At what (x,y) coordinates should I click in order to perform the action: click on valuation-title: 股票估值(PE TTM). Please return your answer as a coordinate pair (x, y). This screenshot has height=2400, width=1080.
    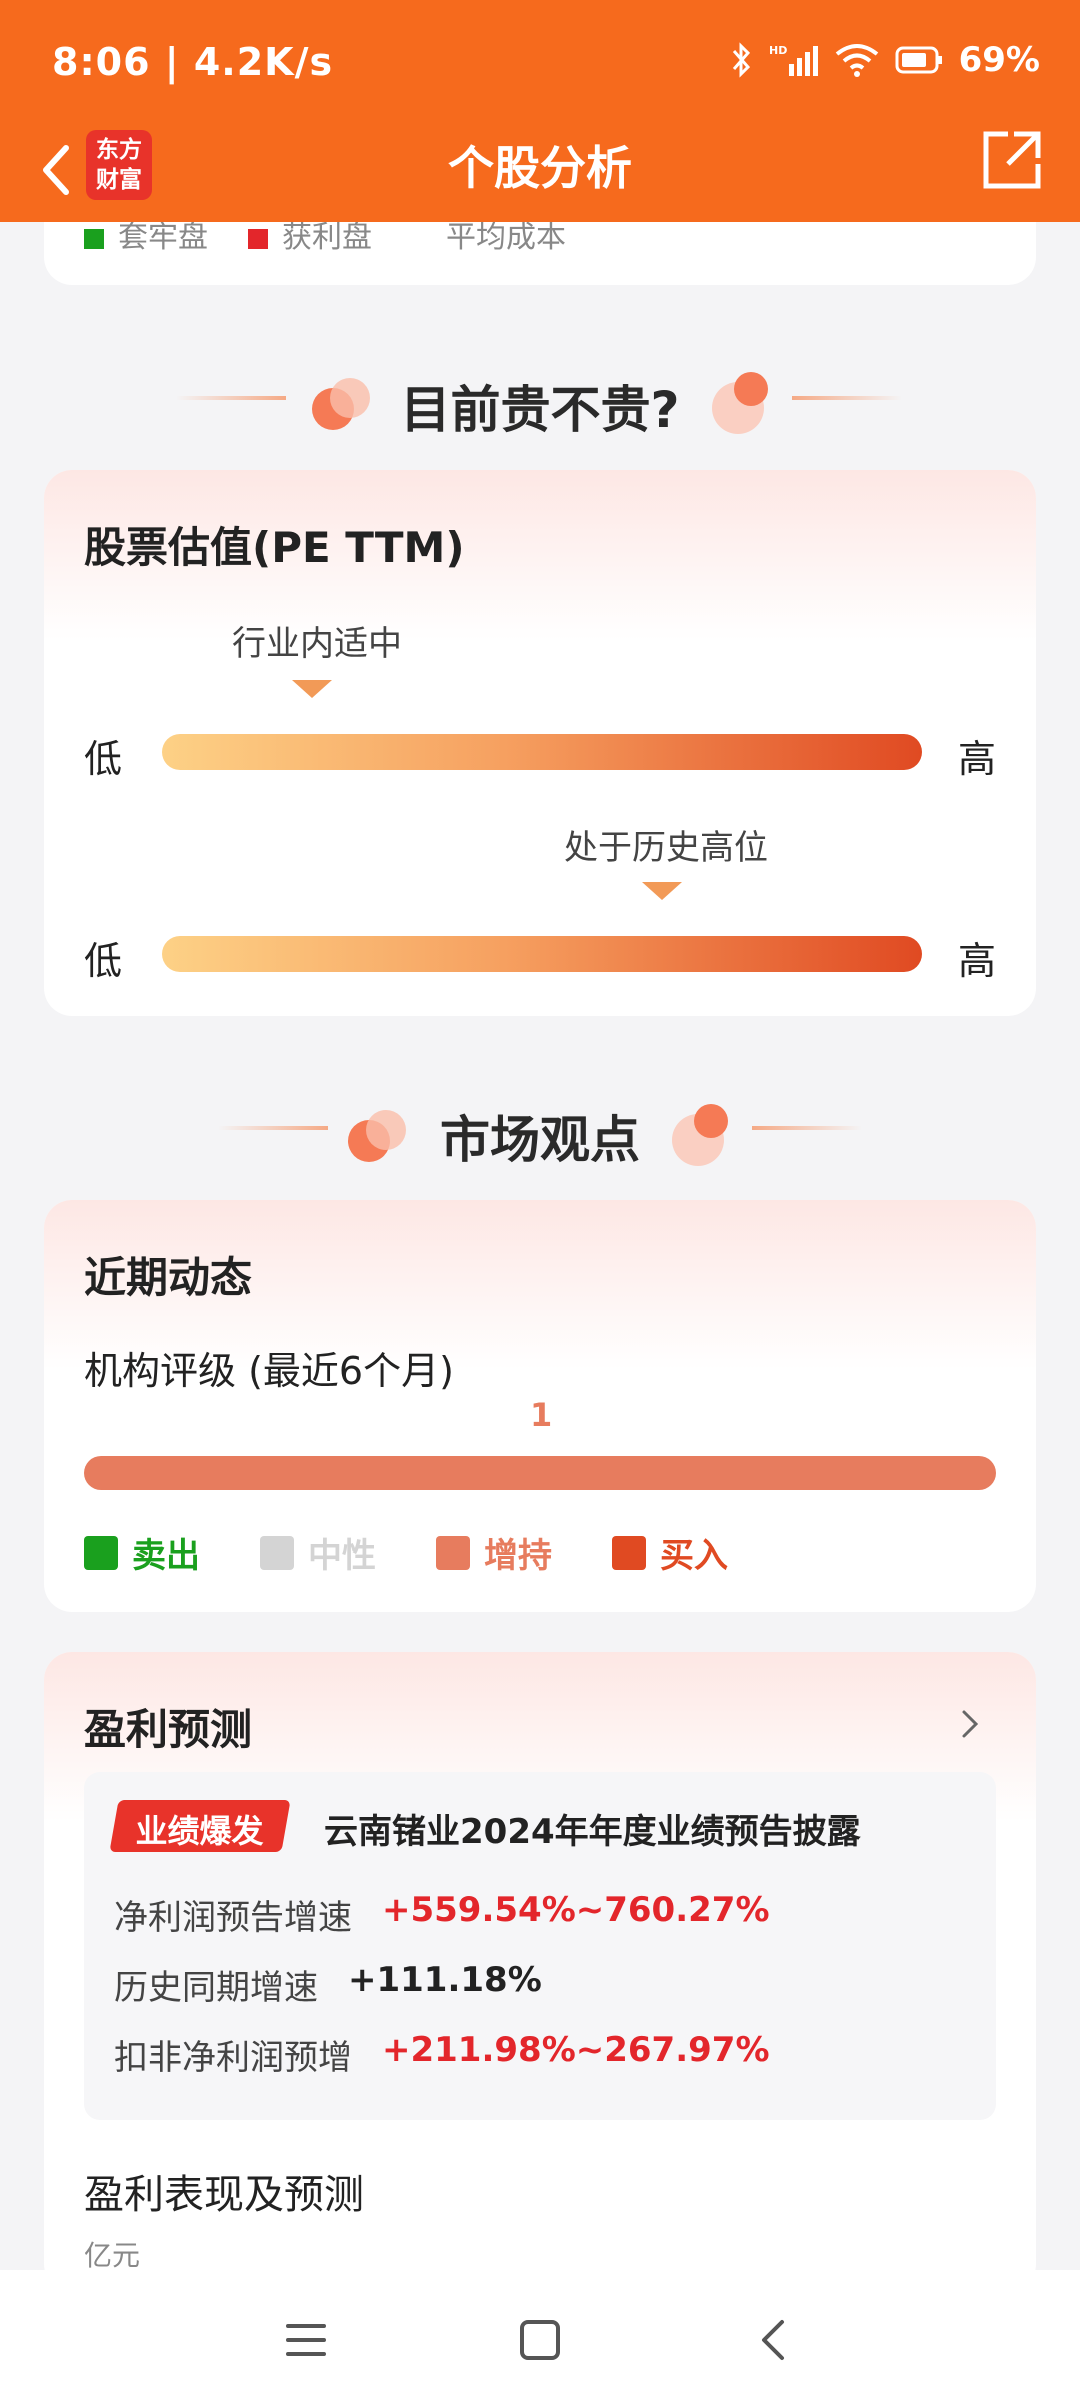
    Looking at the image, I should click on (274, 547).